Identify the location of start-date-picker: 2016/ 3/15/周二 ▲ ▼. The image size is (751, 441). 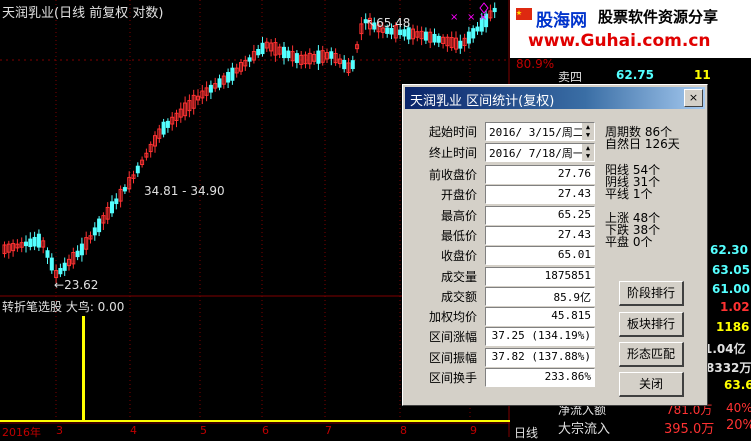
(540, 131).